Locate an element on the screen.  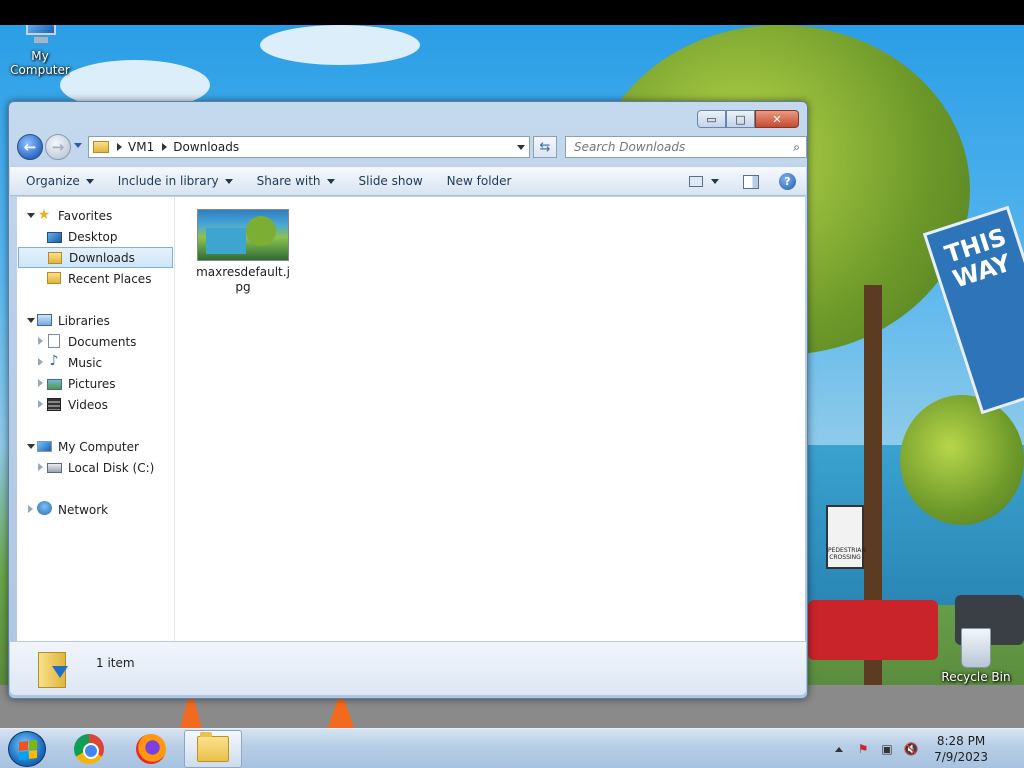
nav-item-desktop: Desktop is located at coordinates (95, 236).